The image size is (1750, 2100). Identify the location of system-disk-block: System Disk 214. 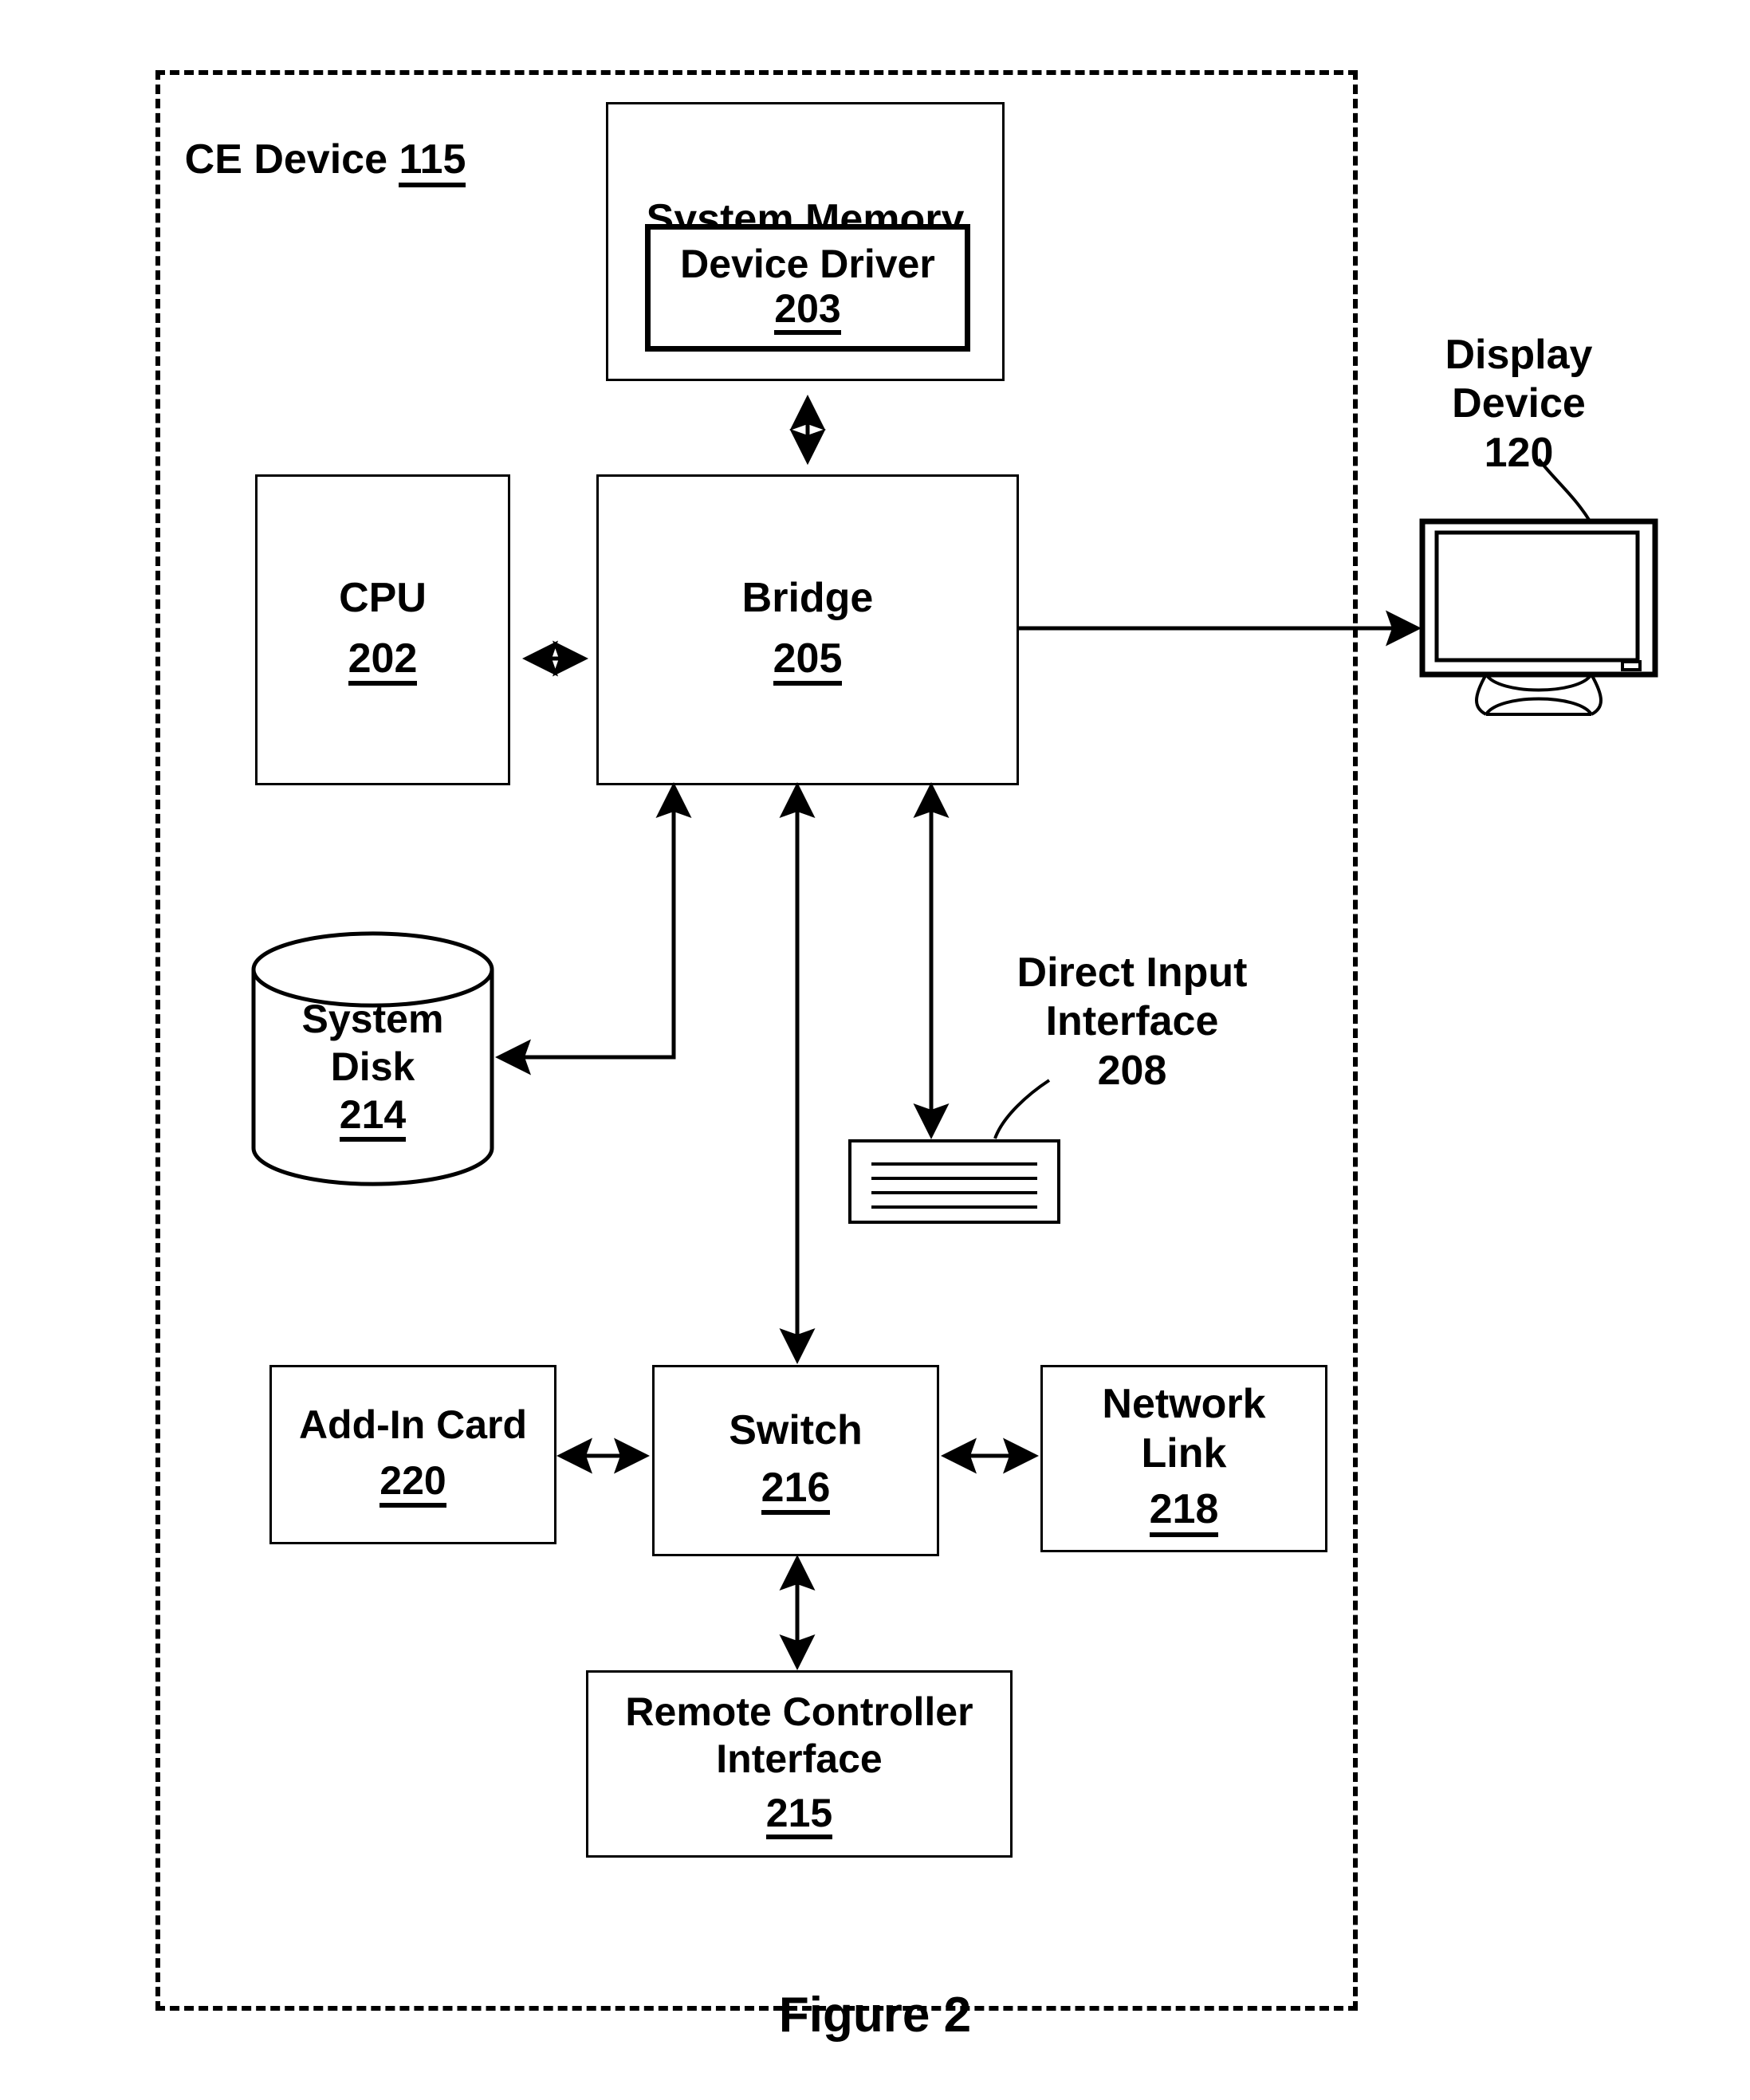
(372, 1058).